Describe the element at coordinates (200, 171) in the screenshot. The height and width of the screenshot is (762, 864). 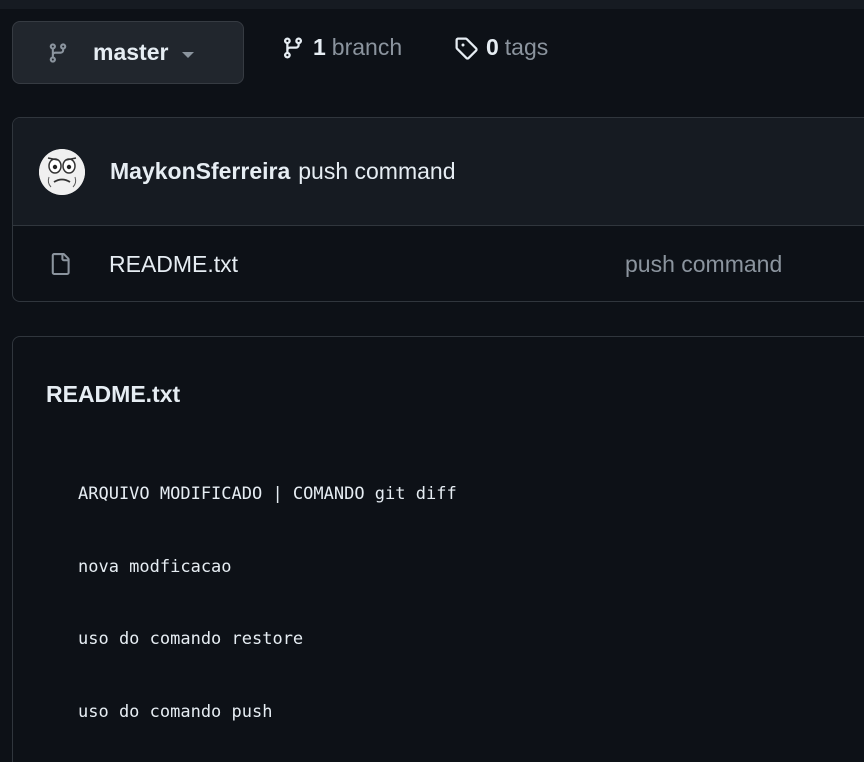
I see `commit-author-link: MaykonSferreira` at that location.